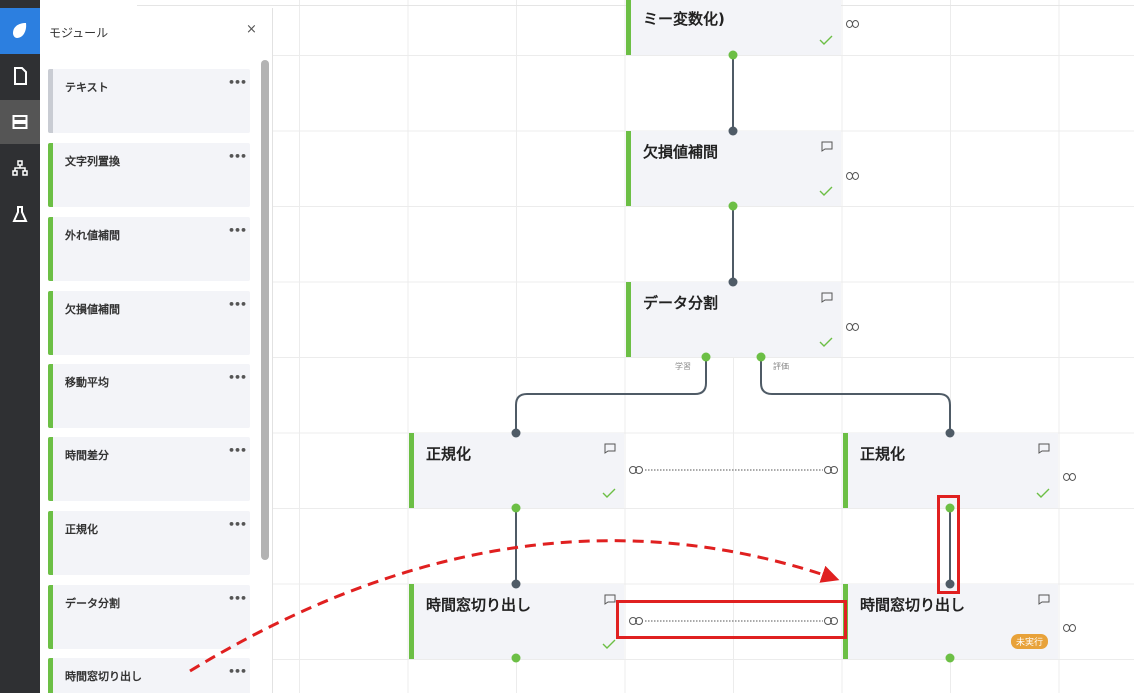  I want to click on document-icon, so click(20, 76).